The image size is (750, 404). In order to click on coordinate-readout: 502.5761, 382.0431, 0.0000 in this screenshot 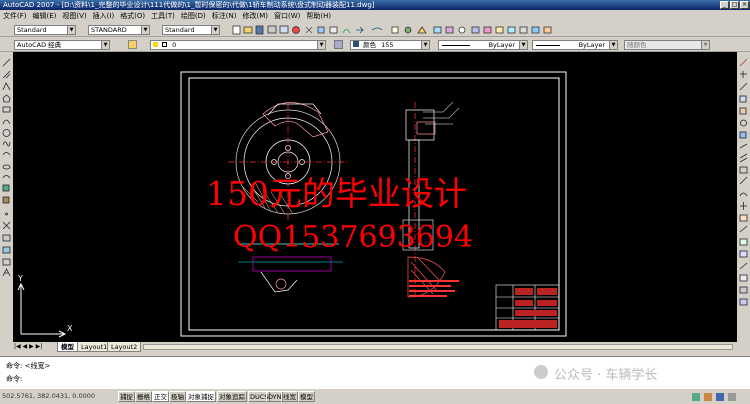, I will do `click(49, 396)`.